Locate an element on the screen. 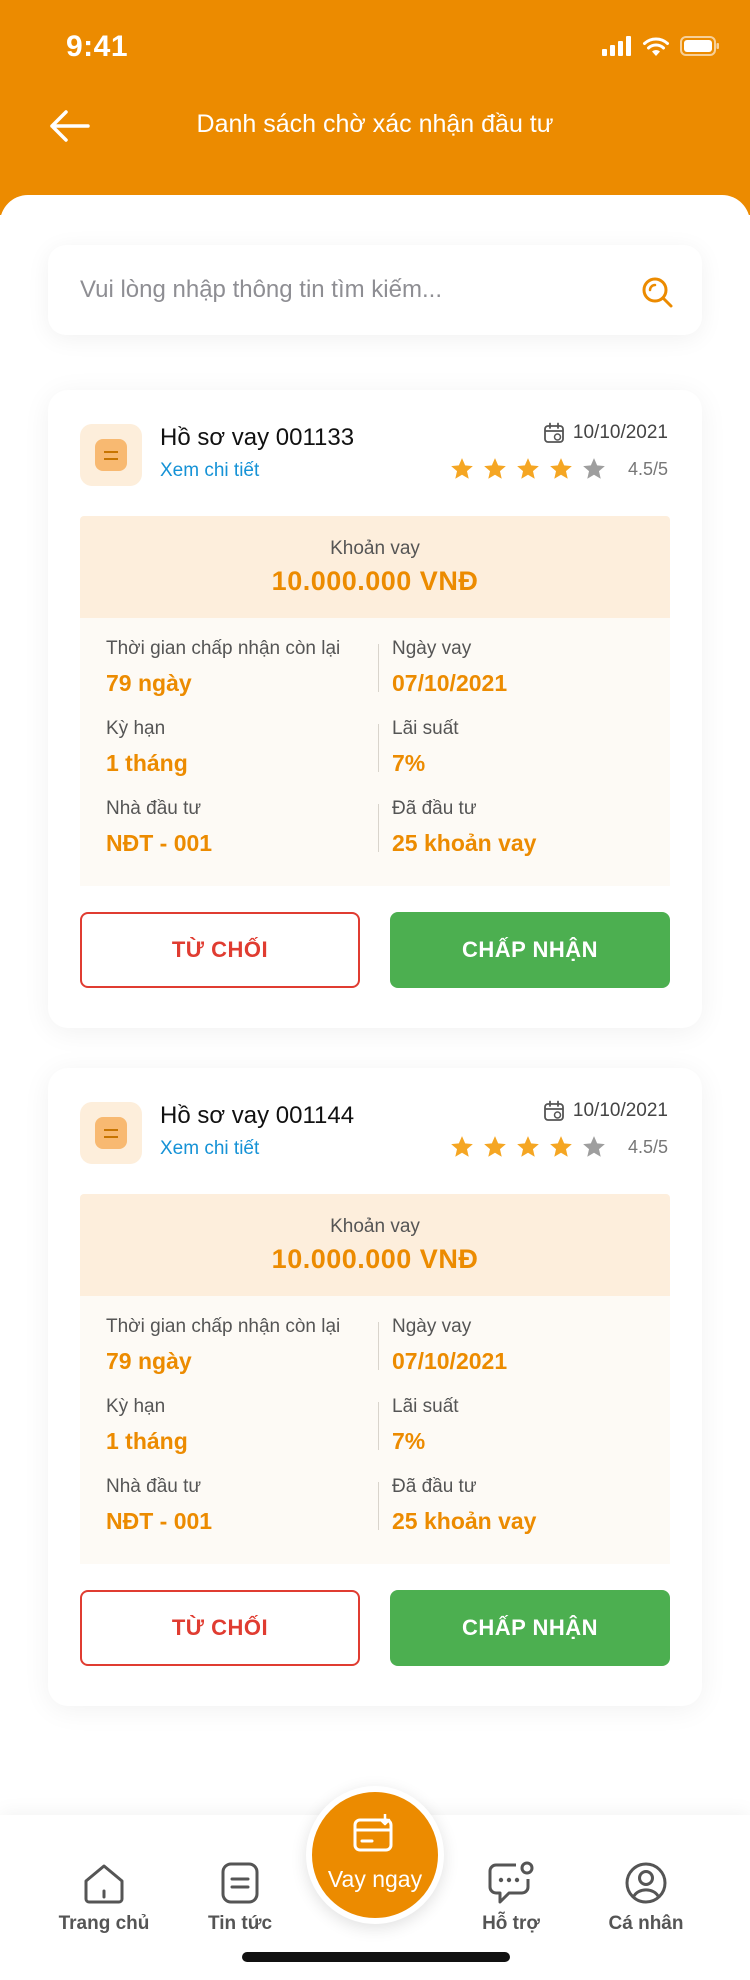 The image size is (750, 1980). home-icon is located at coordinates (104, 1884).